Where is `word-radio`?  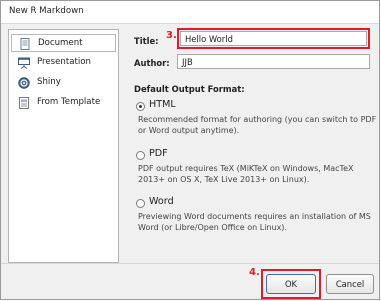
word-radio is located at coordinates (140, 203).